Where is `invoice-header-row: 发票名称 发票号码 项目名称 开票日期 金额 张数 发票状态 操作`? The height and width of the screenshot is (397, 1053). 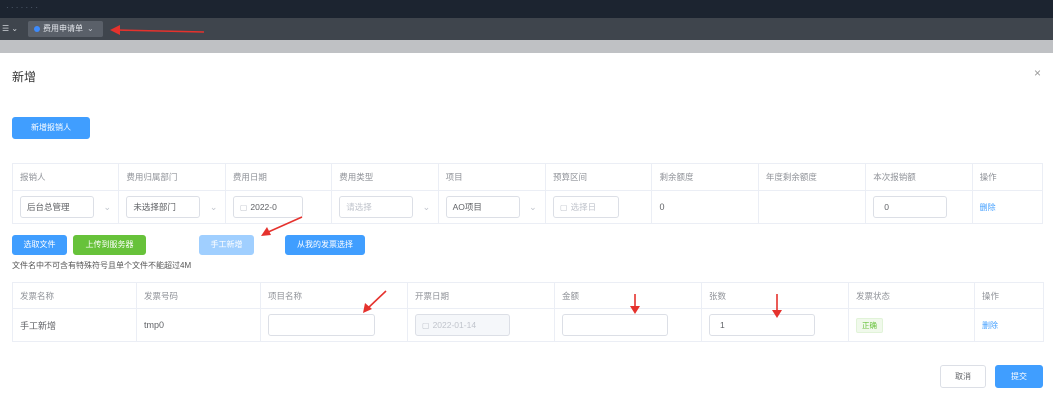 invoice-header-row: 发票名称 发票号码 项目名称 开票日期 金额 张数 发票状态 操作 is located at coordinates (528, 295).